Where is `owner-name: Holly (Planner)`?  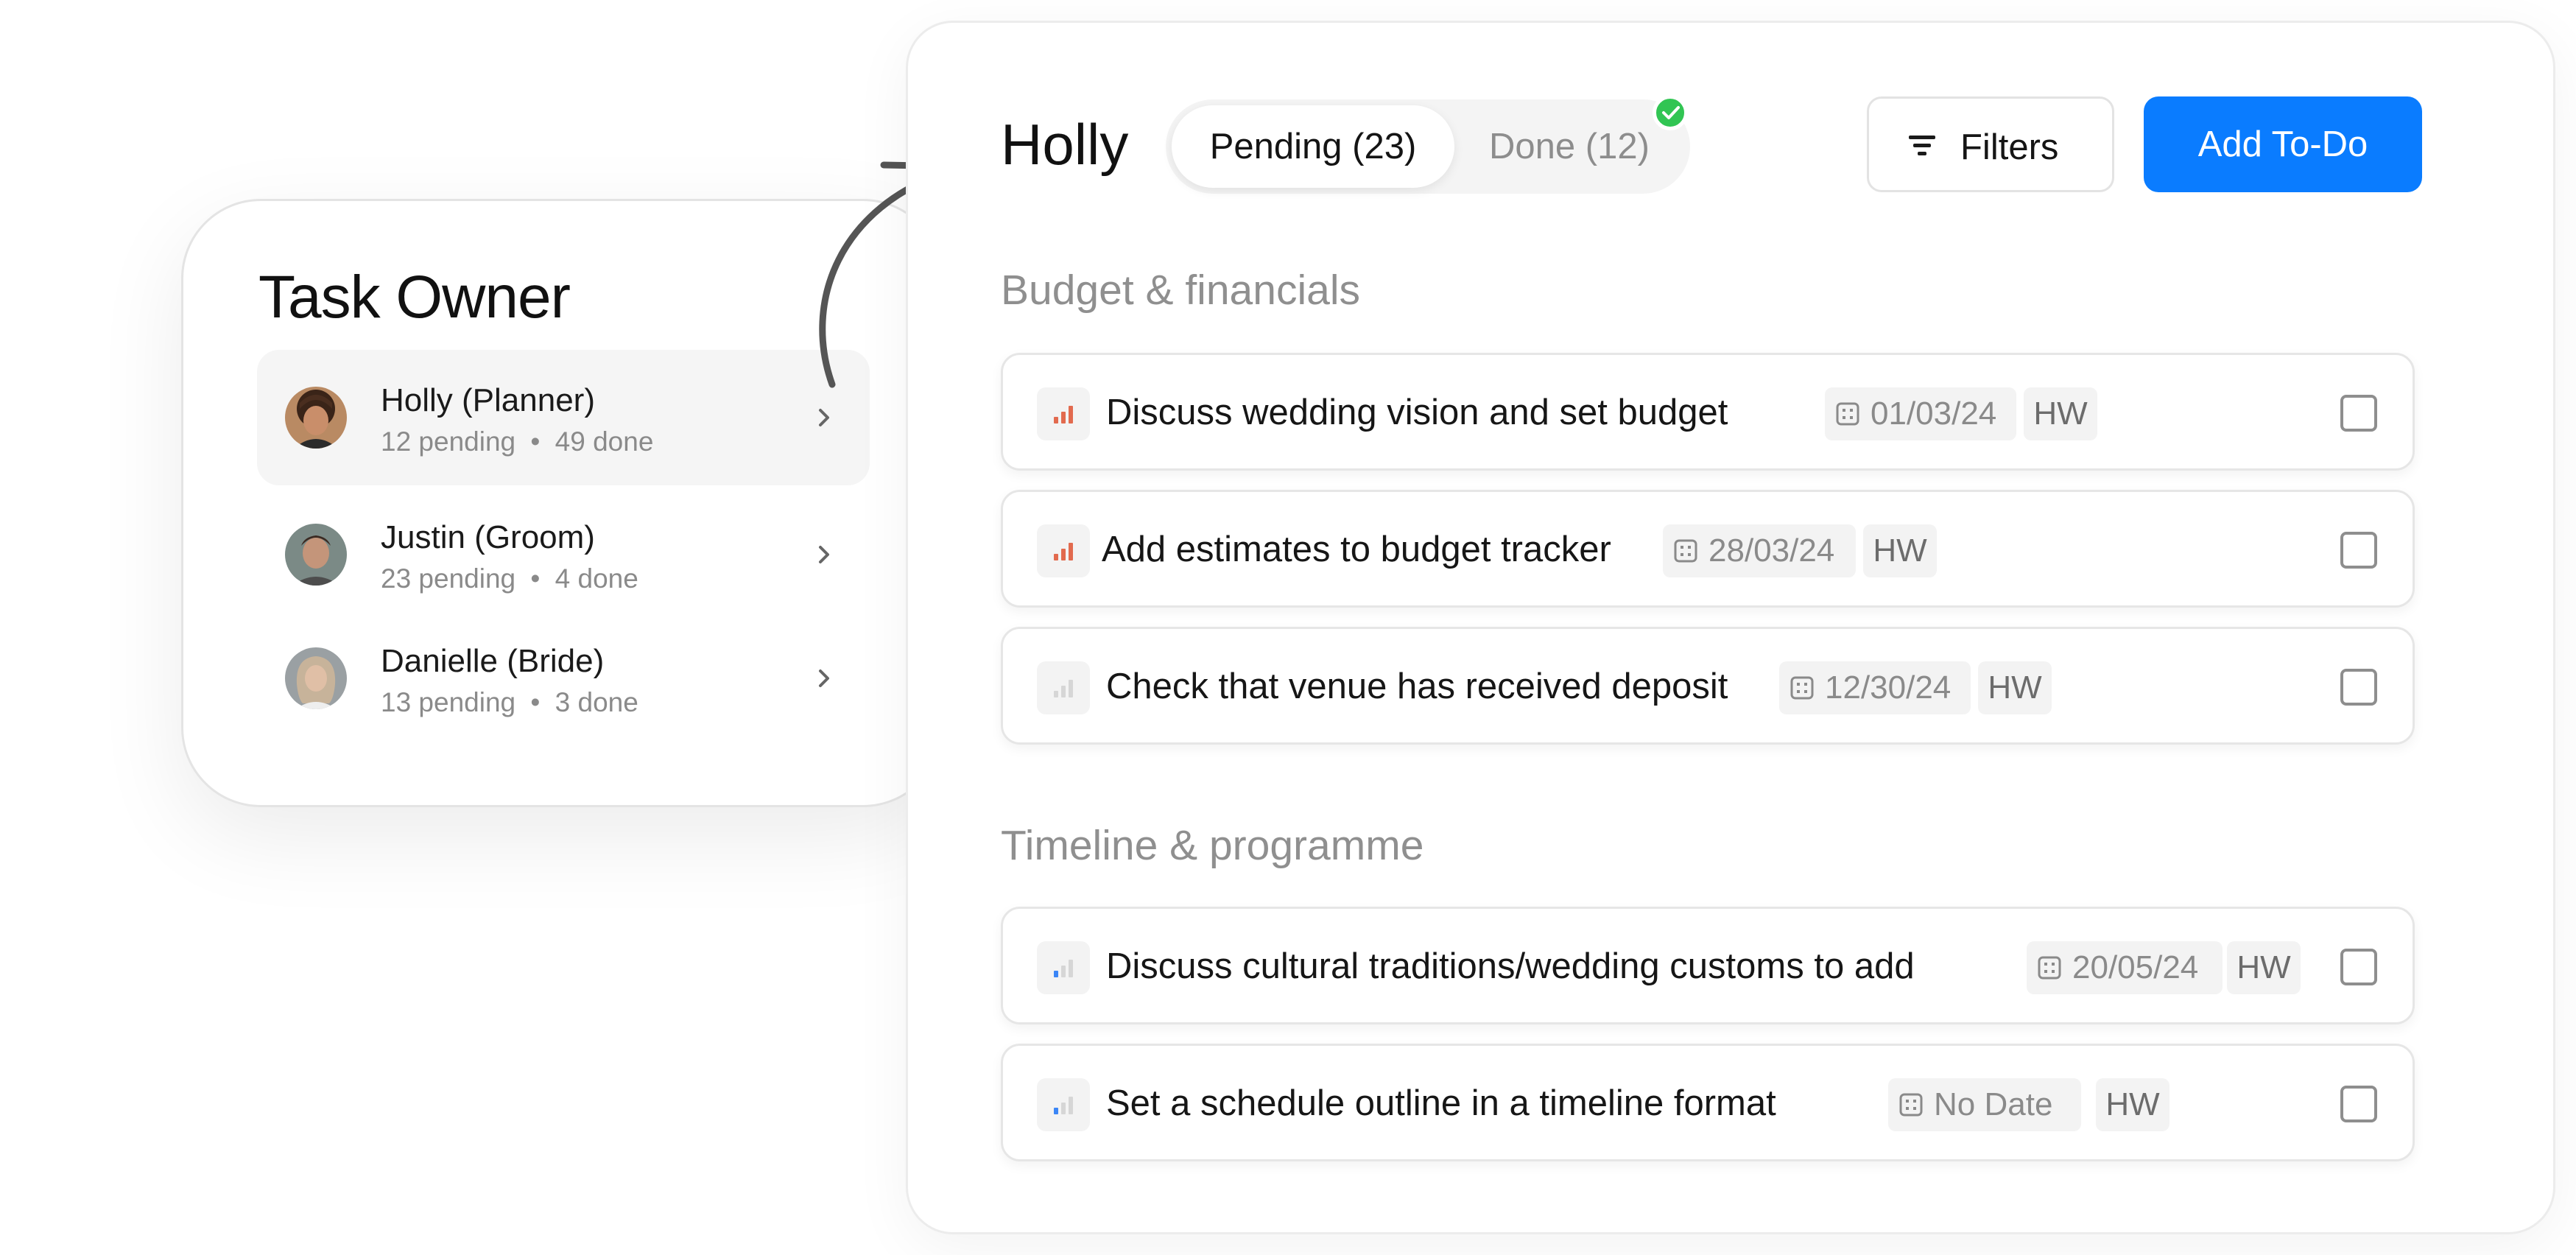 owner-name: Holly (Planner) is located at coordinates (488, 400).